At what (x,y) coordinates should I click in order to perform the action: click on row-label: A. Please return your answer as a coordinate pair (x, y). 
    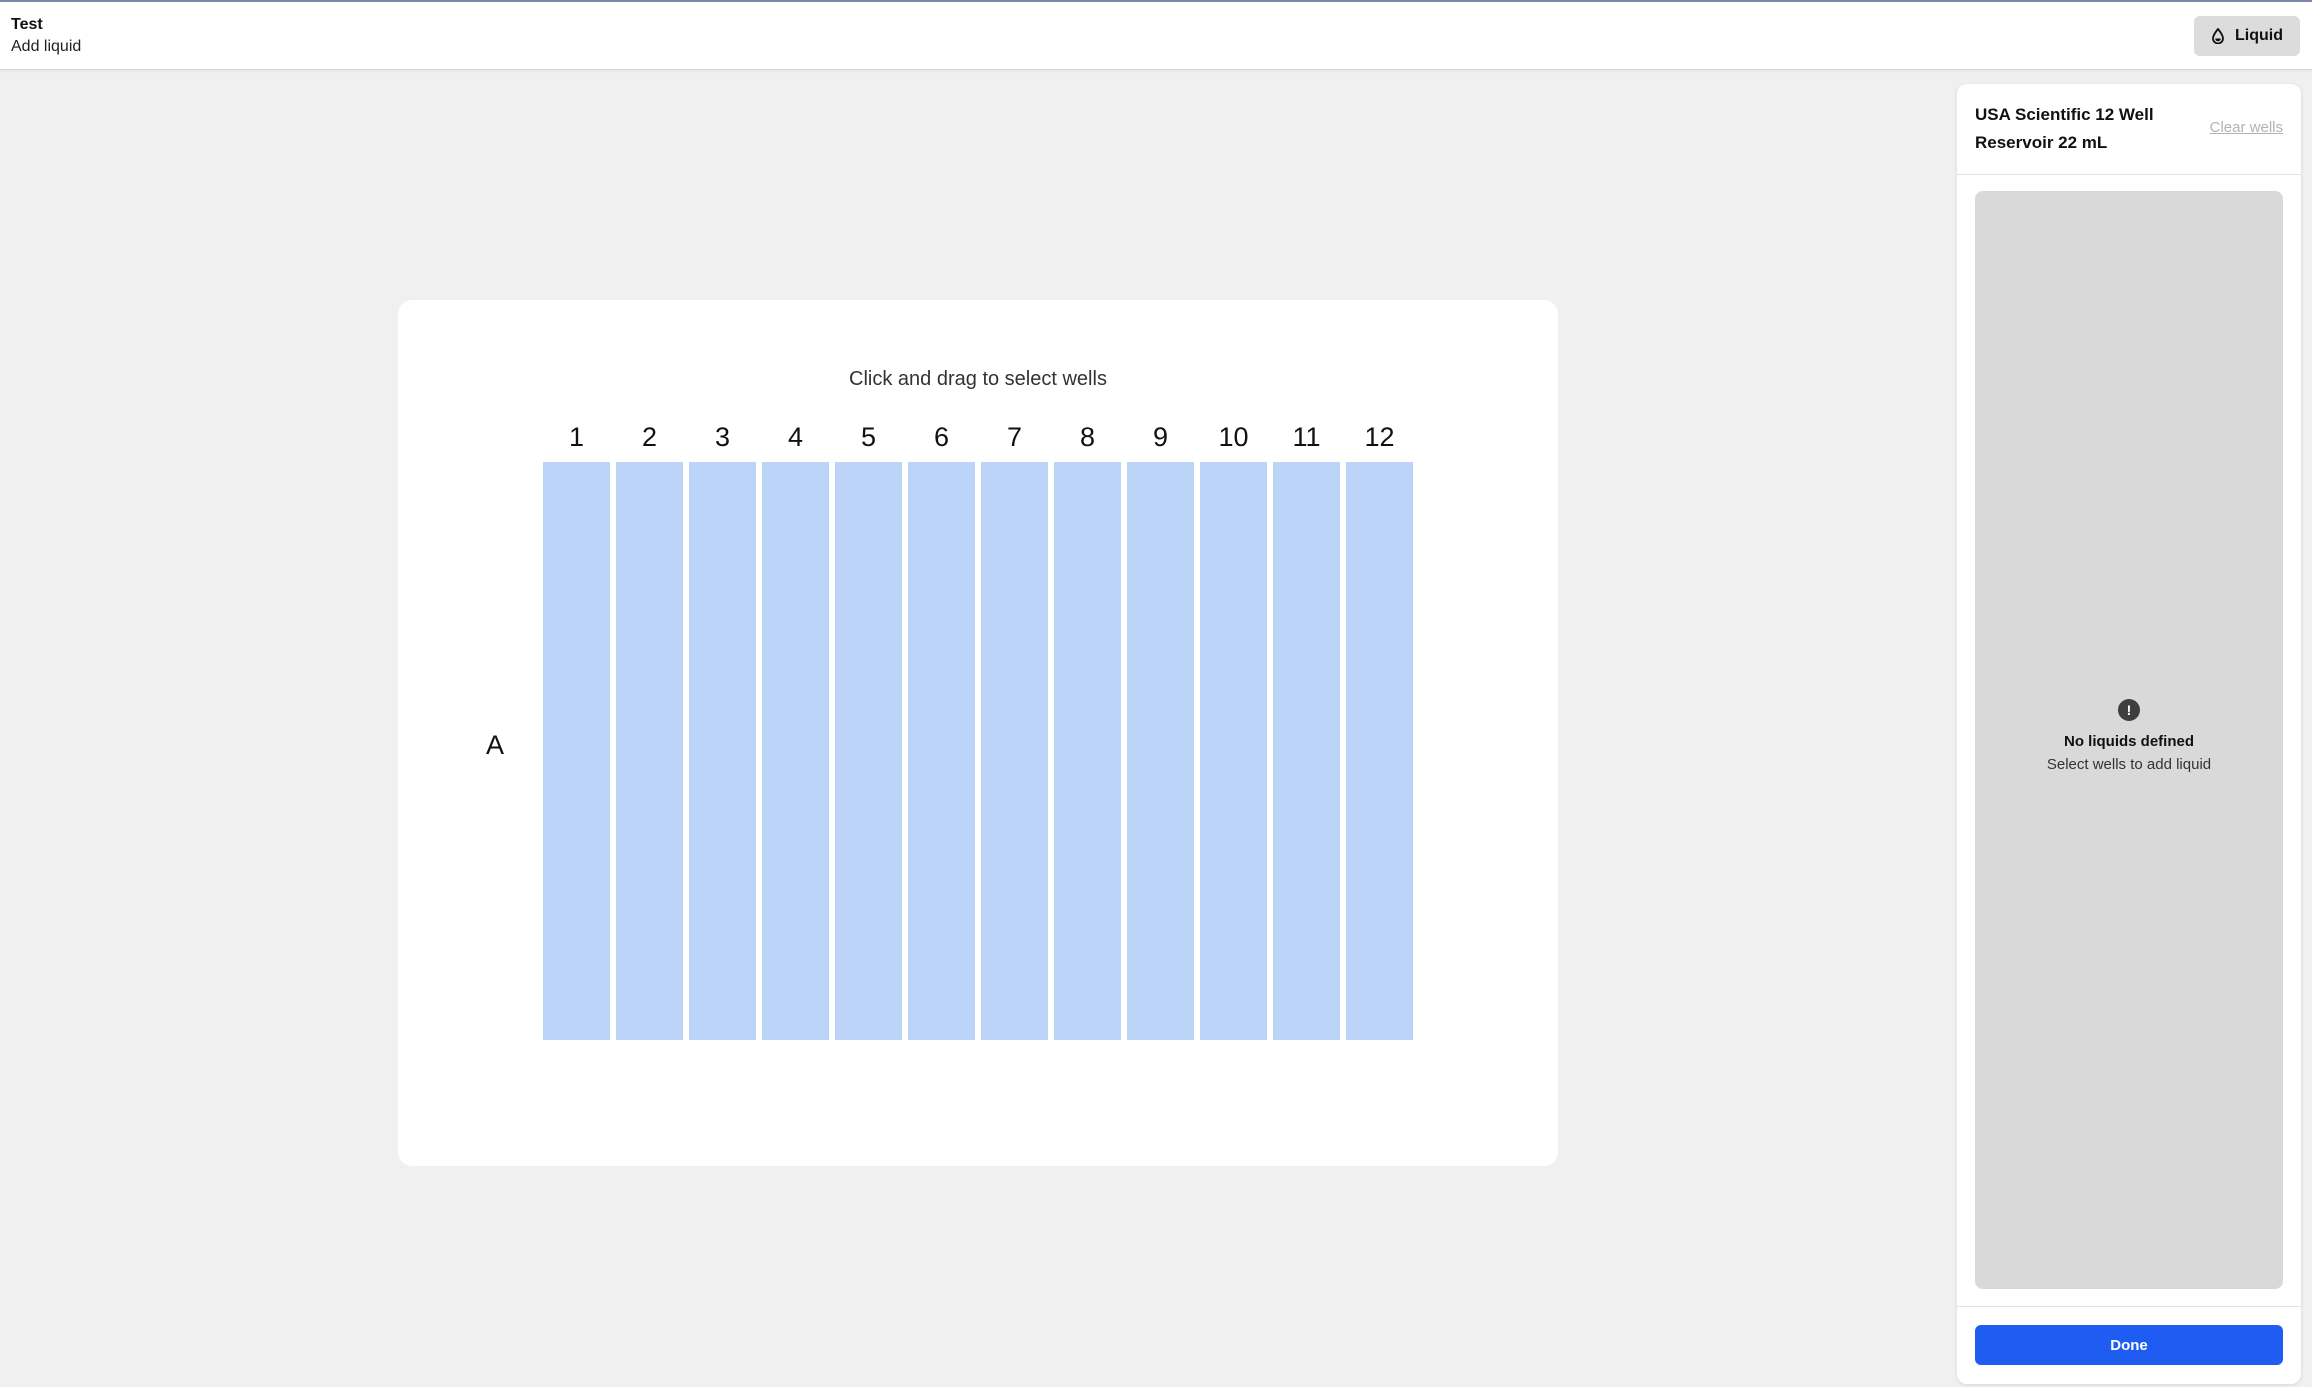
    Looking at the image, I should click on (495, 745).